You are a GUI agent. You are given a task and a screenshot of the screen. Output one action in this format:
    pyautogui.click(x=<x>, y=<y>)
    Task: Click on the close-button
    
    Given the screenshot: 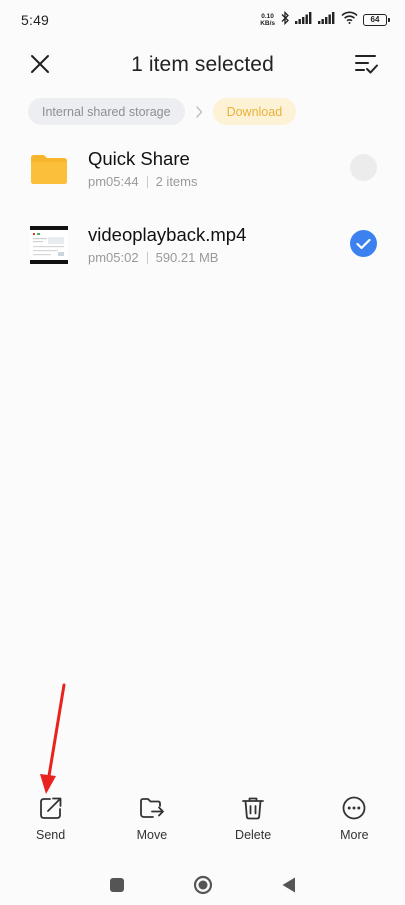 What is the action you would take?
    pyautogui.click(x=40, y=64)
    